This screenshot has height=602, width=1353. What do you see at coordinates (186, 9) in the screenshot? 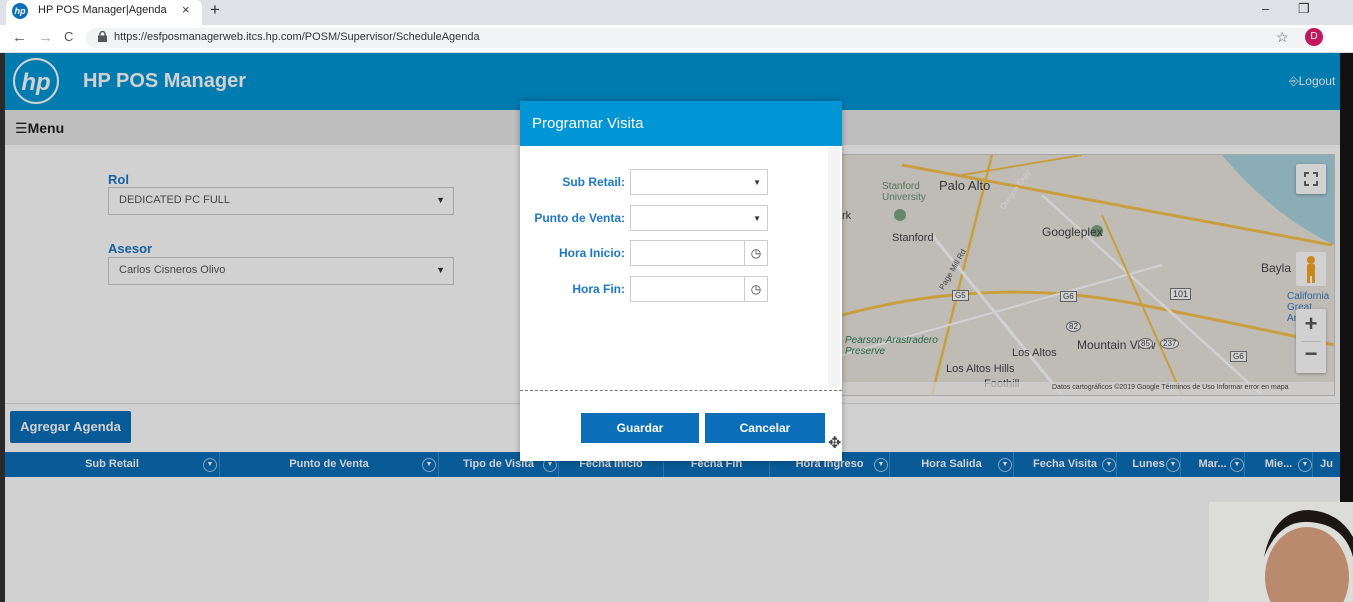
I see `tab-close-icon: ×` at bounding box center [186, 9].